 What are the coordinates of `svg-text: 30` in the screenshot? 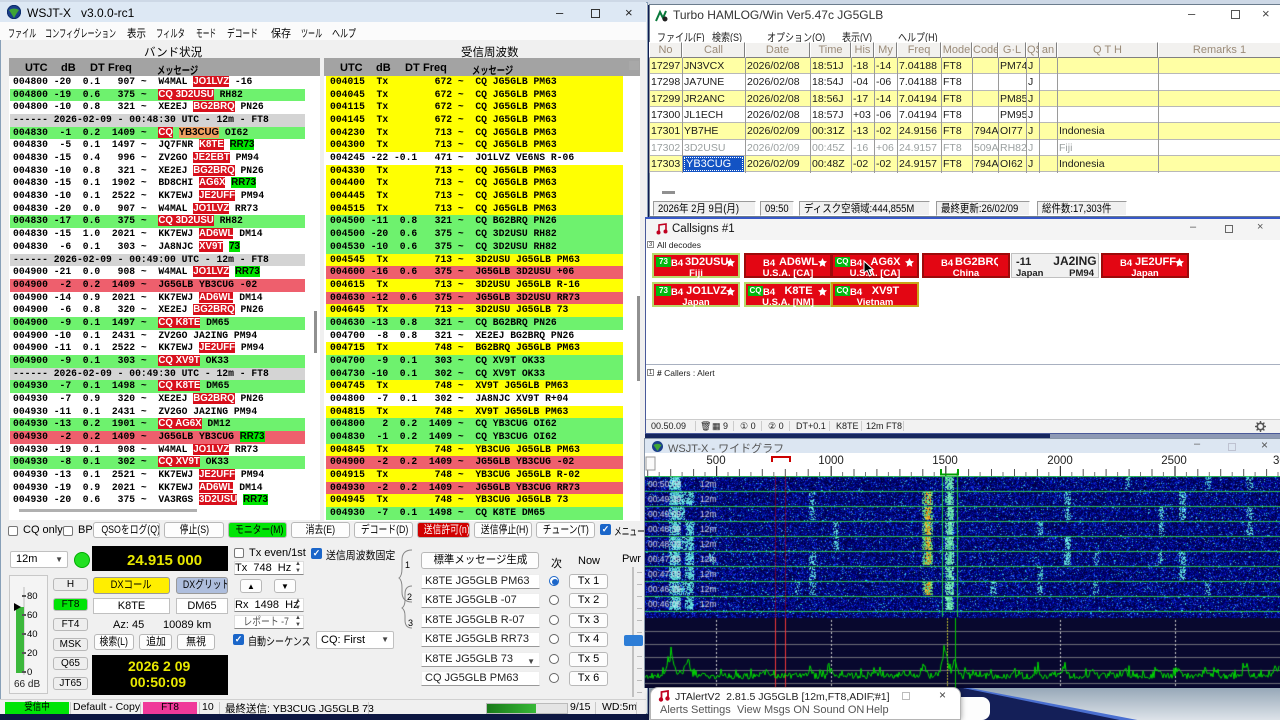 It's located at (1276, 461).